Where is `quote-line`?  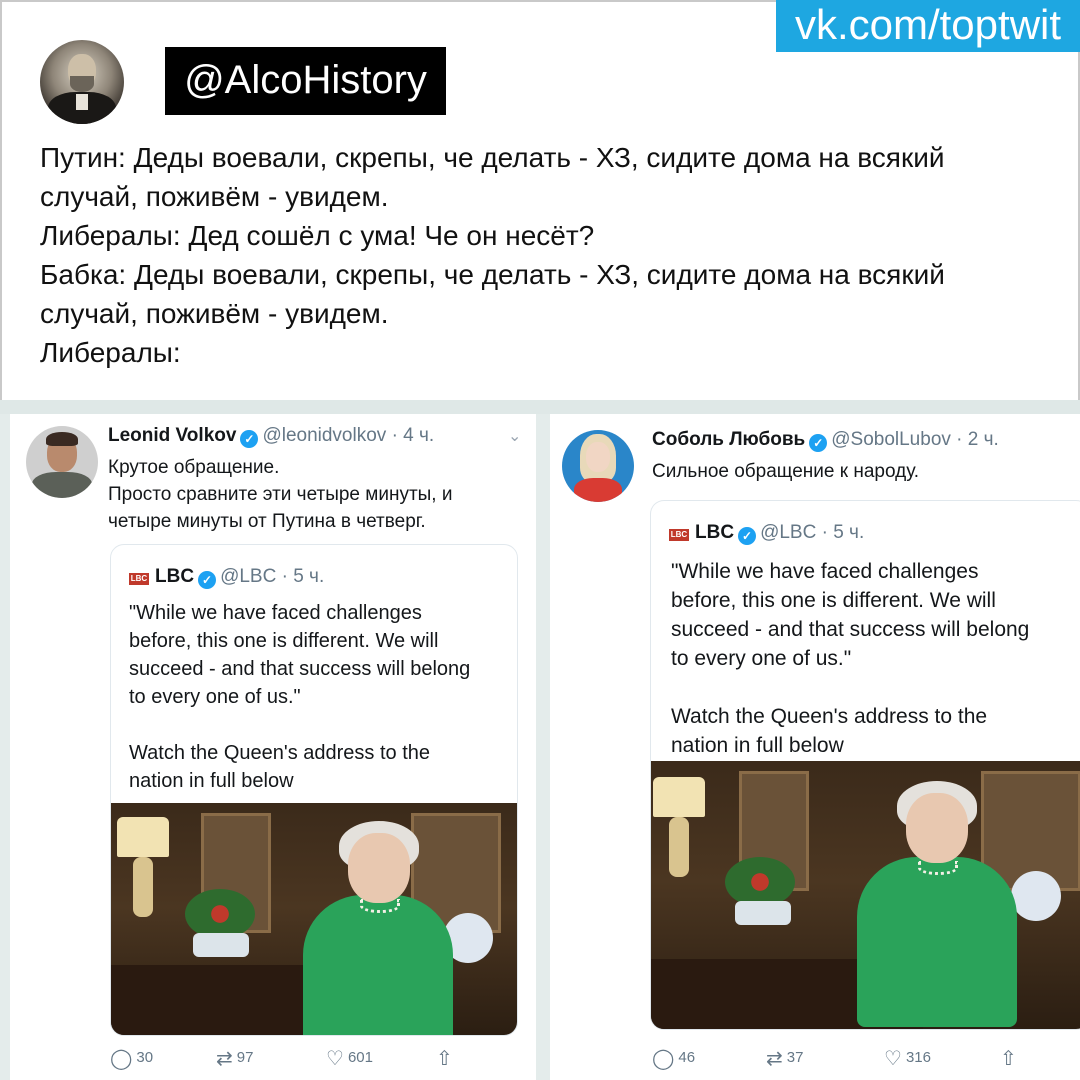 quote-line is located at coordinates (850, 687).